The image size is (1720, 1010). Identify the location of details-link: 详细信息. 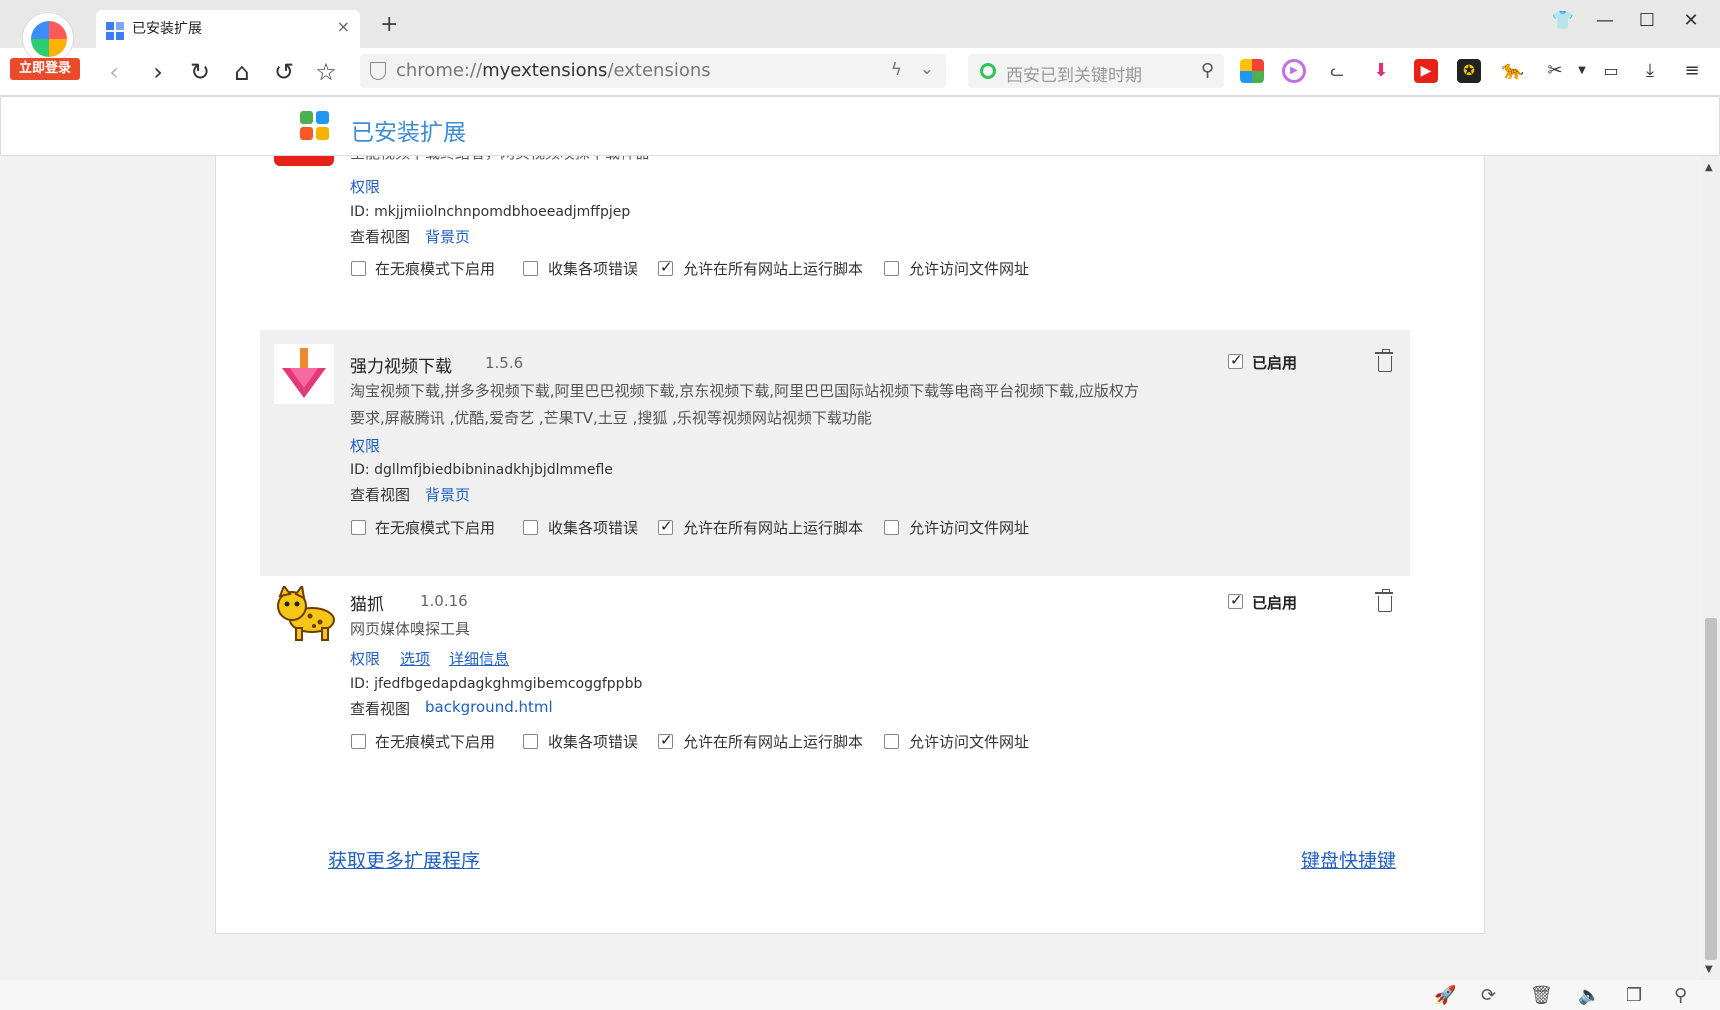
(479, 658).